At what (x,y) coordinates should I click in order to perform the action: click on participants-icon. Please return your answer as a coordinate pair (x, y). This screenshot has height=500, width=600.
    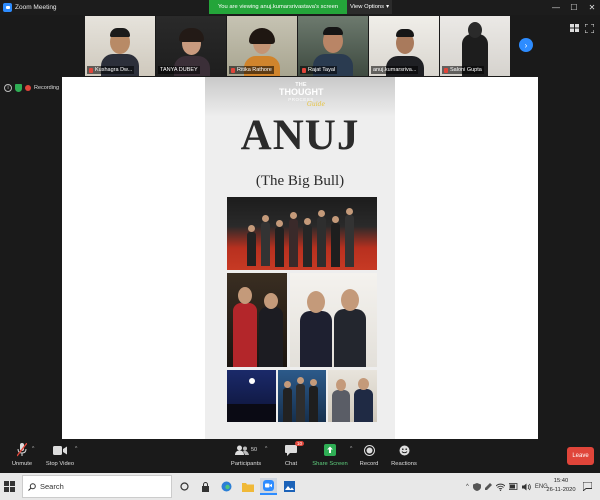
    Looking at the image, I should click on (241, 450).